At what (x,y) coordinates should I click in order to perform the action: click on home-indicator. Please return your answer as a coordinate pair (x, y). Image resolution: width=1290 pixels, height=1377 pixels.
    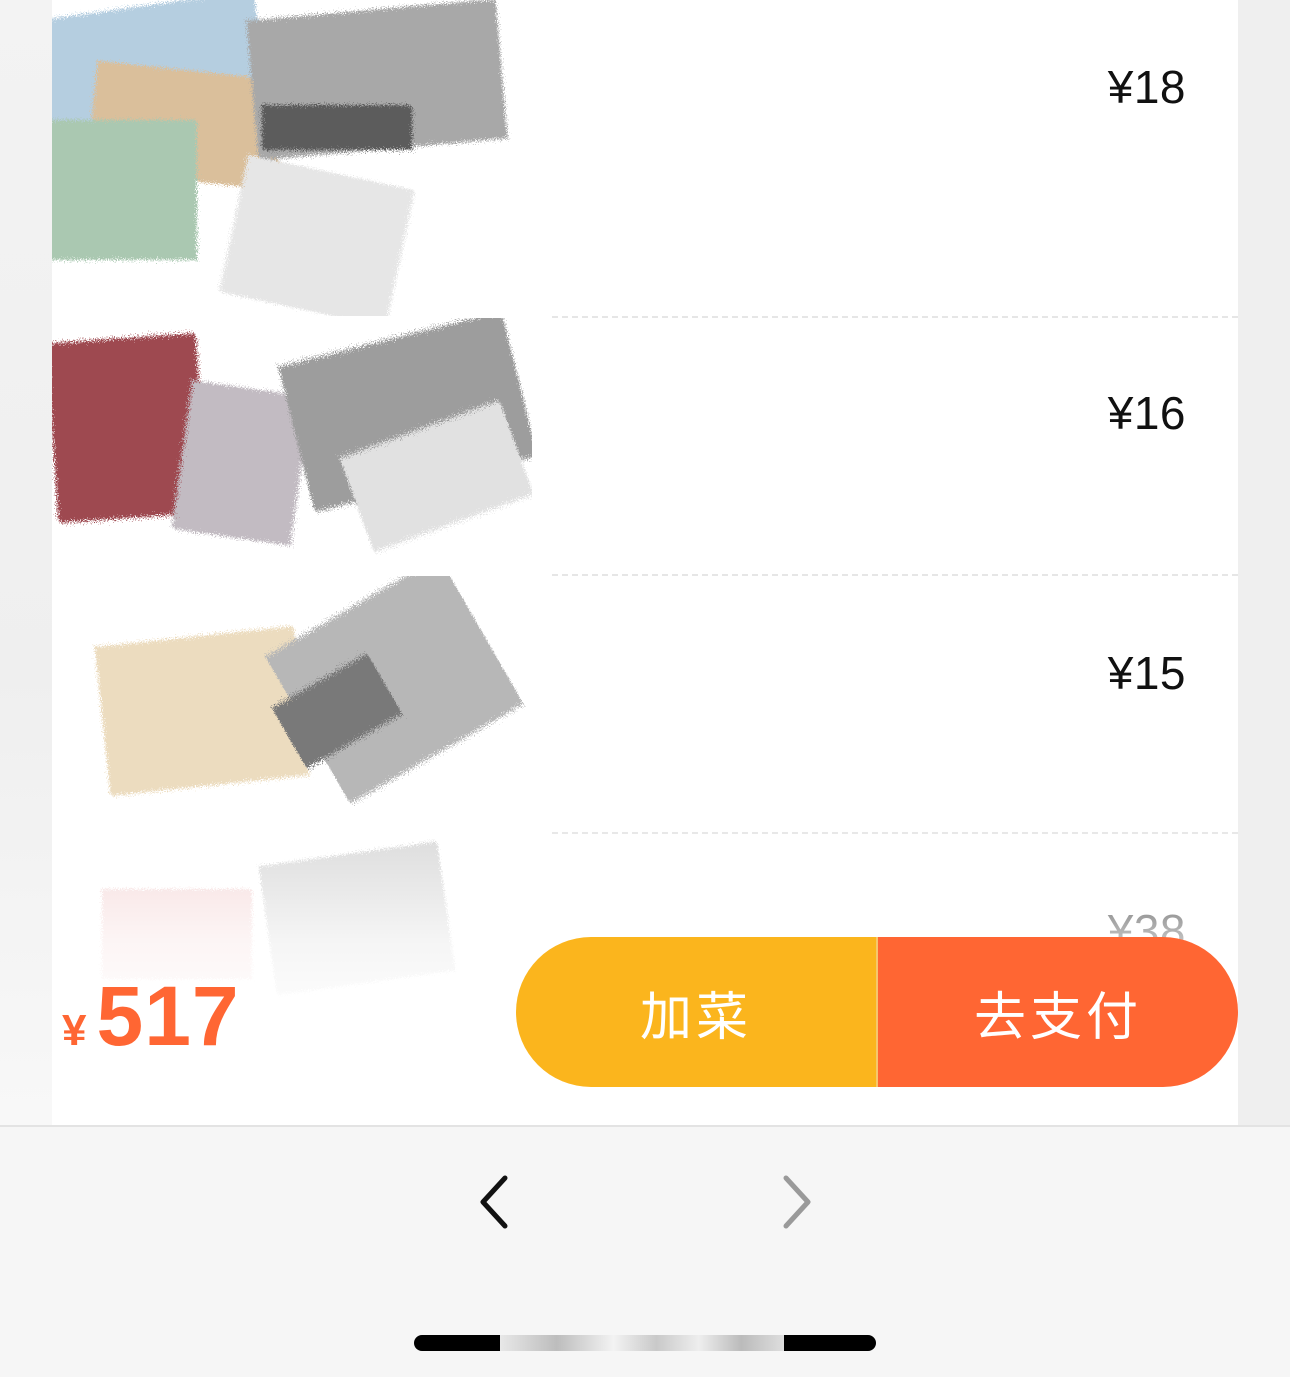
    Looking at the image, I should click on (645, 1343).